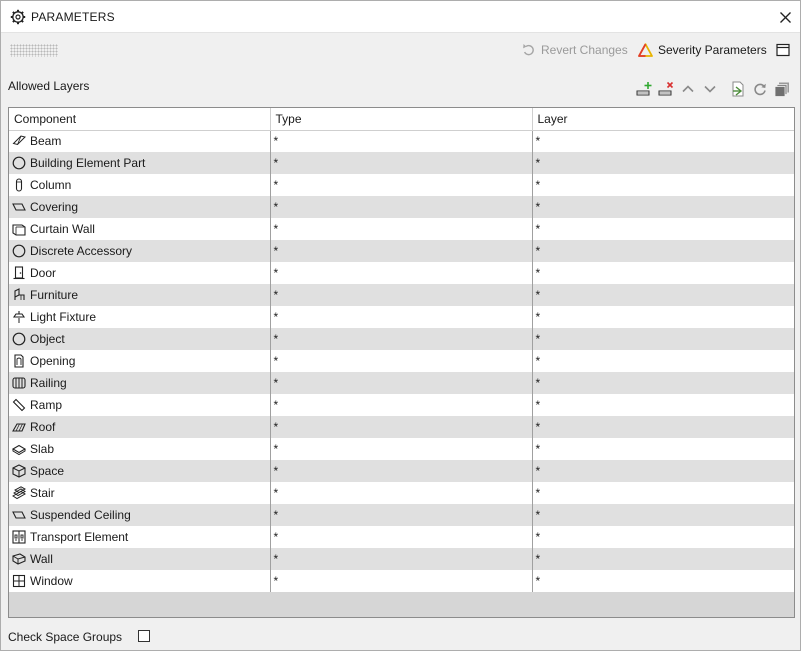  What do you see at coordinates (140, 207) in the screenshot?
I see `component-cell: Covering` at bounding box center [140, 207].